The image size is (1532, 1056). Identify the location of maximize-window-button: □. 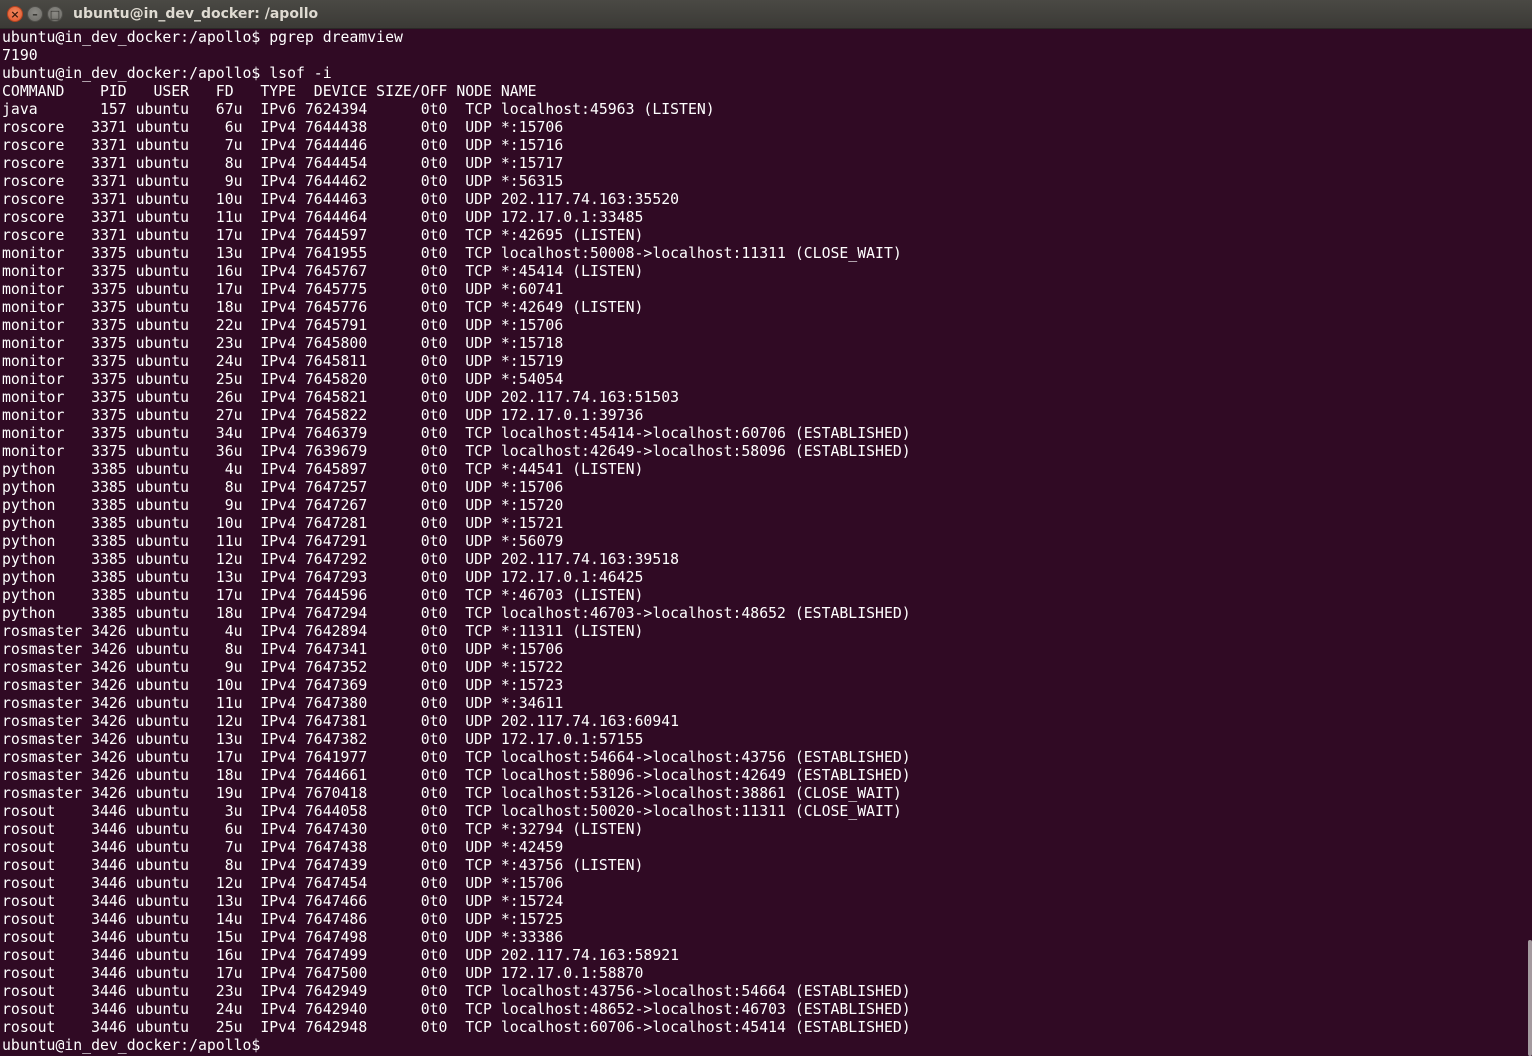
(55, 14).